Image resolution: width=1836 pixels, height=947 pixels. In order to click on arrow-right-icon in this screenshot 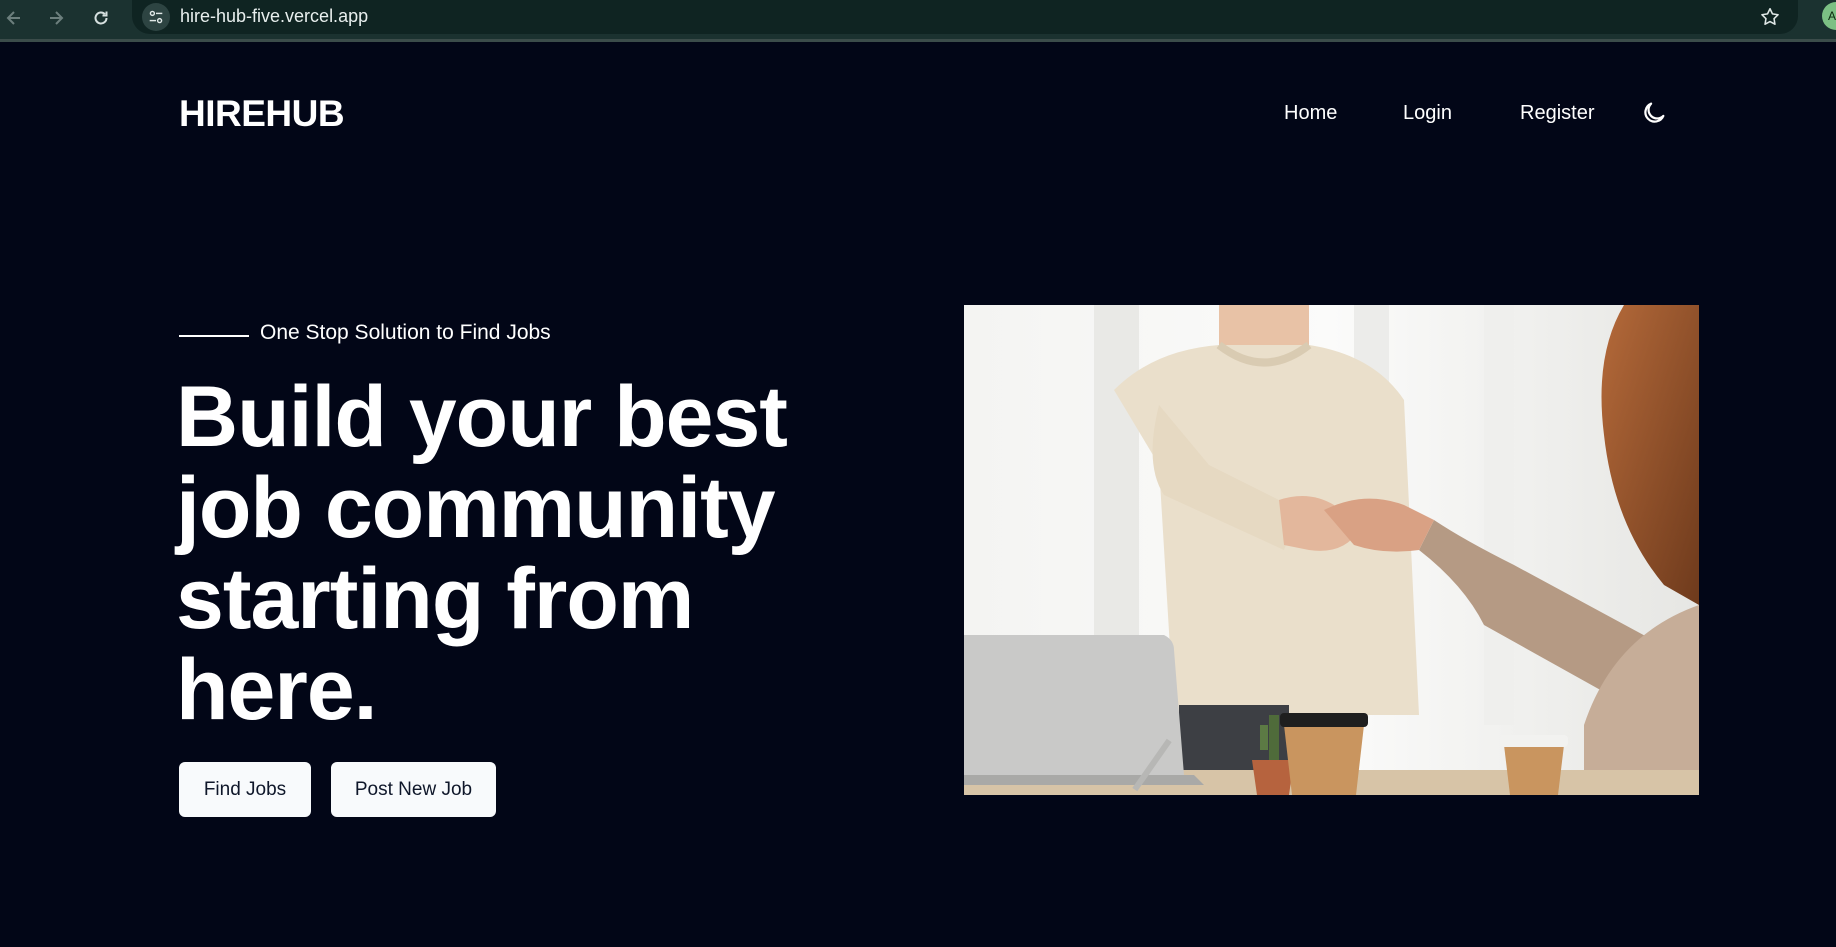, I will do `click(57, 18)`.